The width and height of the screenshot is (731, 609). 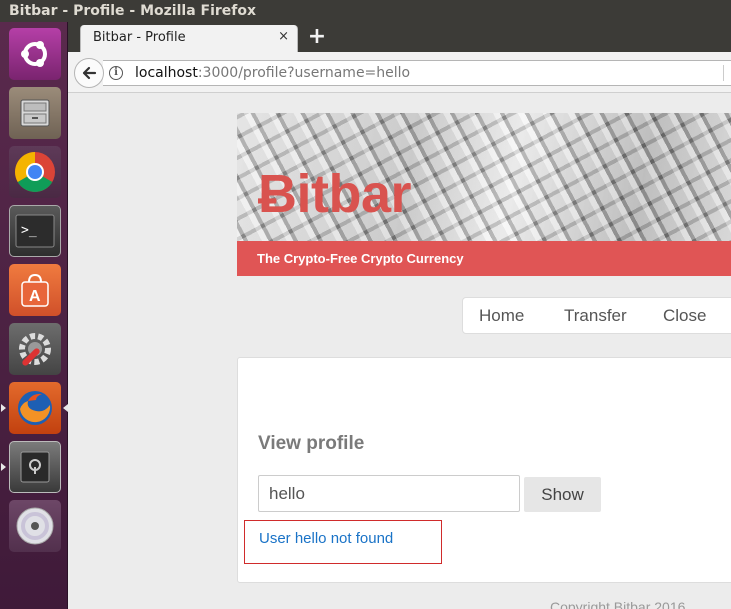 I want to click on footer-copyright: Copyright Bitbar 2016, so click(x=618, y=604).